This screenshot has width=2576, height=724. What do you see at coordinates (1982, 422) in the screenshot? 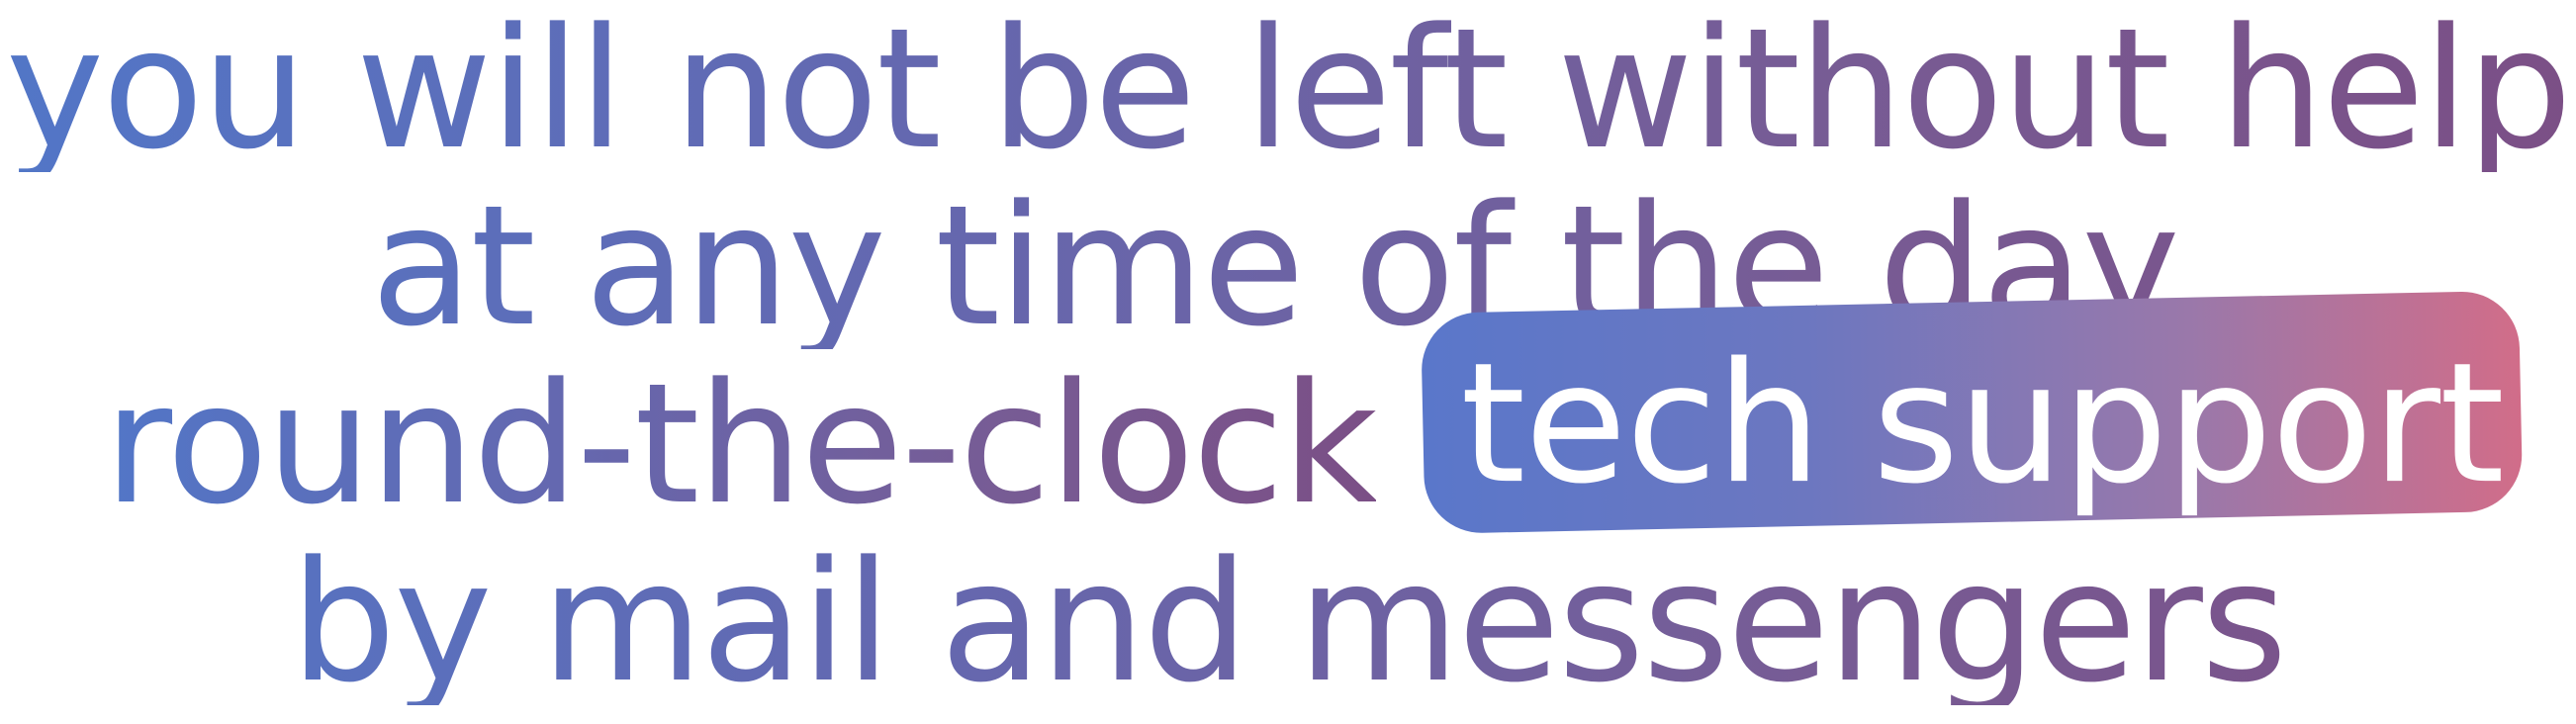
I see `tech-support-highlight-text: tech support` at bounding box center [1982, 422].